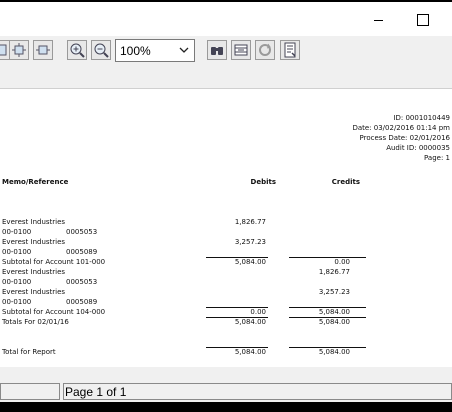  I want to click on row-6-credit: 1,826.77, so click(334, 272).